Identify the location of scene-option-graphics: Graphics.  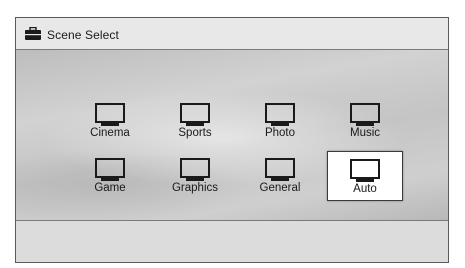
(195, 176).